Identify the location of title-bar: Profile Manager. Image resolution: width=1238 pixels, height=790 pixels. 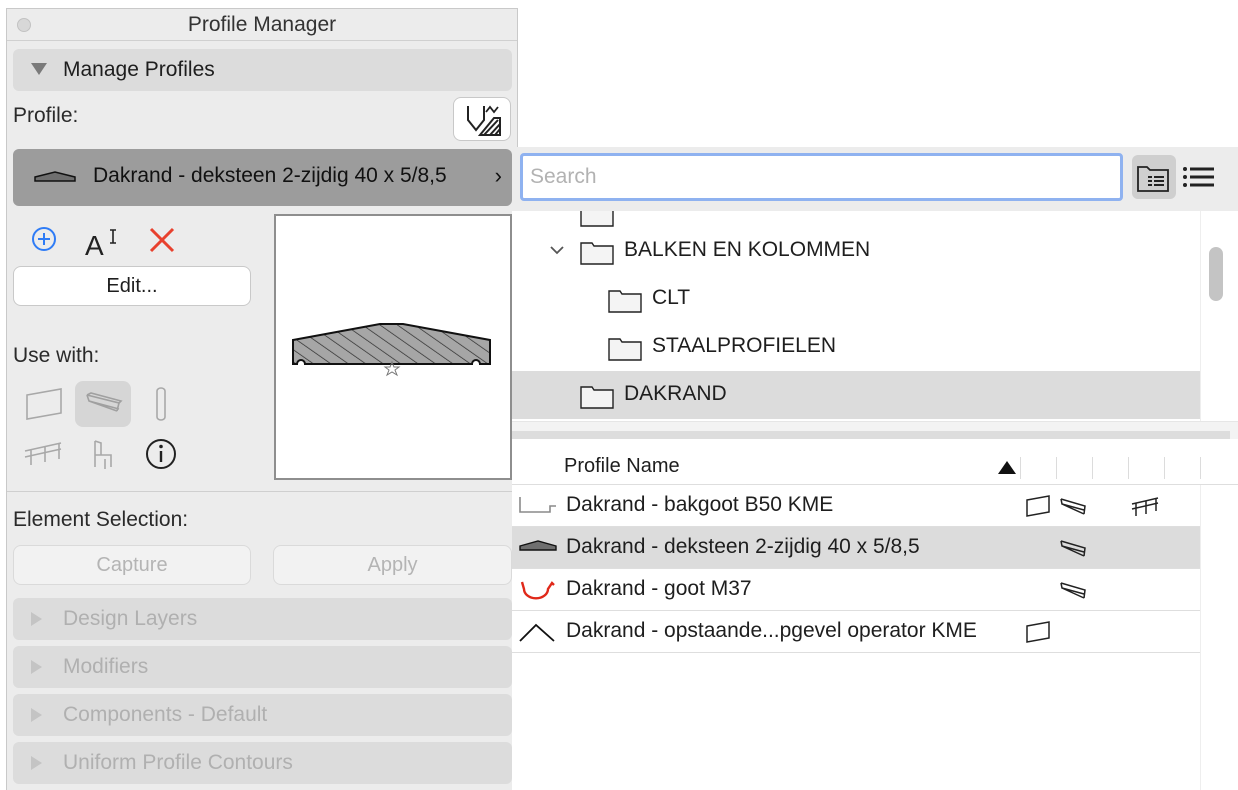
(262, 25).